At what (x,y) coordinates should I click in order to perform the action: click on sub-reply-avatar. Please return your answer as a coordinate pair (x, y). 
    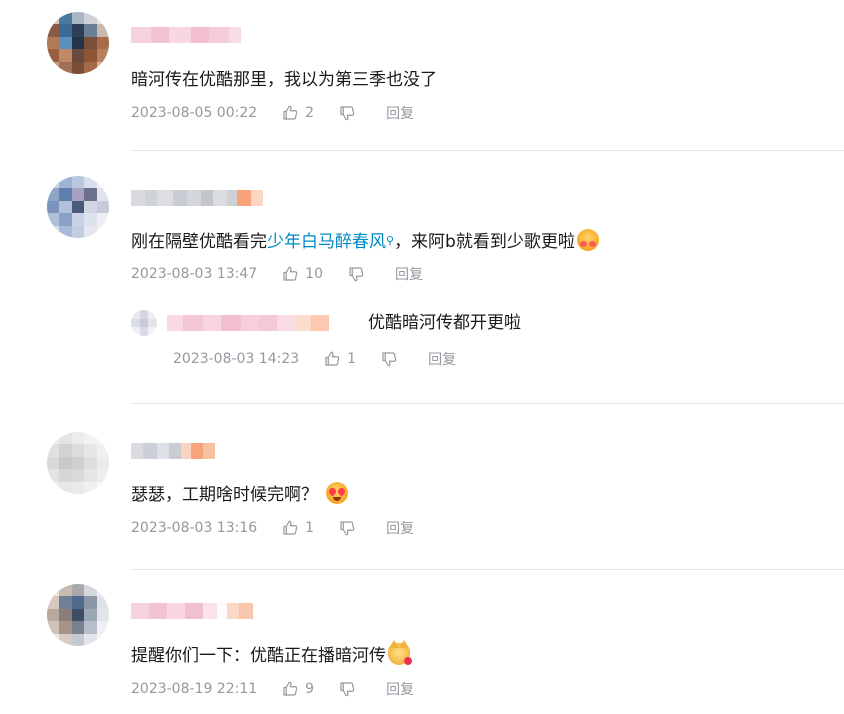
    Looking at the image, I should click on (144, 323).